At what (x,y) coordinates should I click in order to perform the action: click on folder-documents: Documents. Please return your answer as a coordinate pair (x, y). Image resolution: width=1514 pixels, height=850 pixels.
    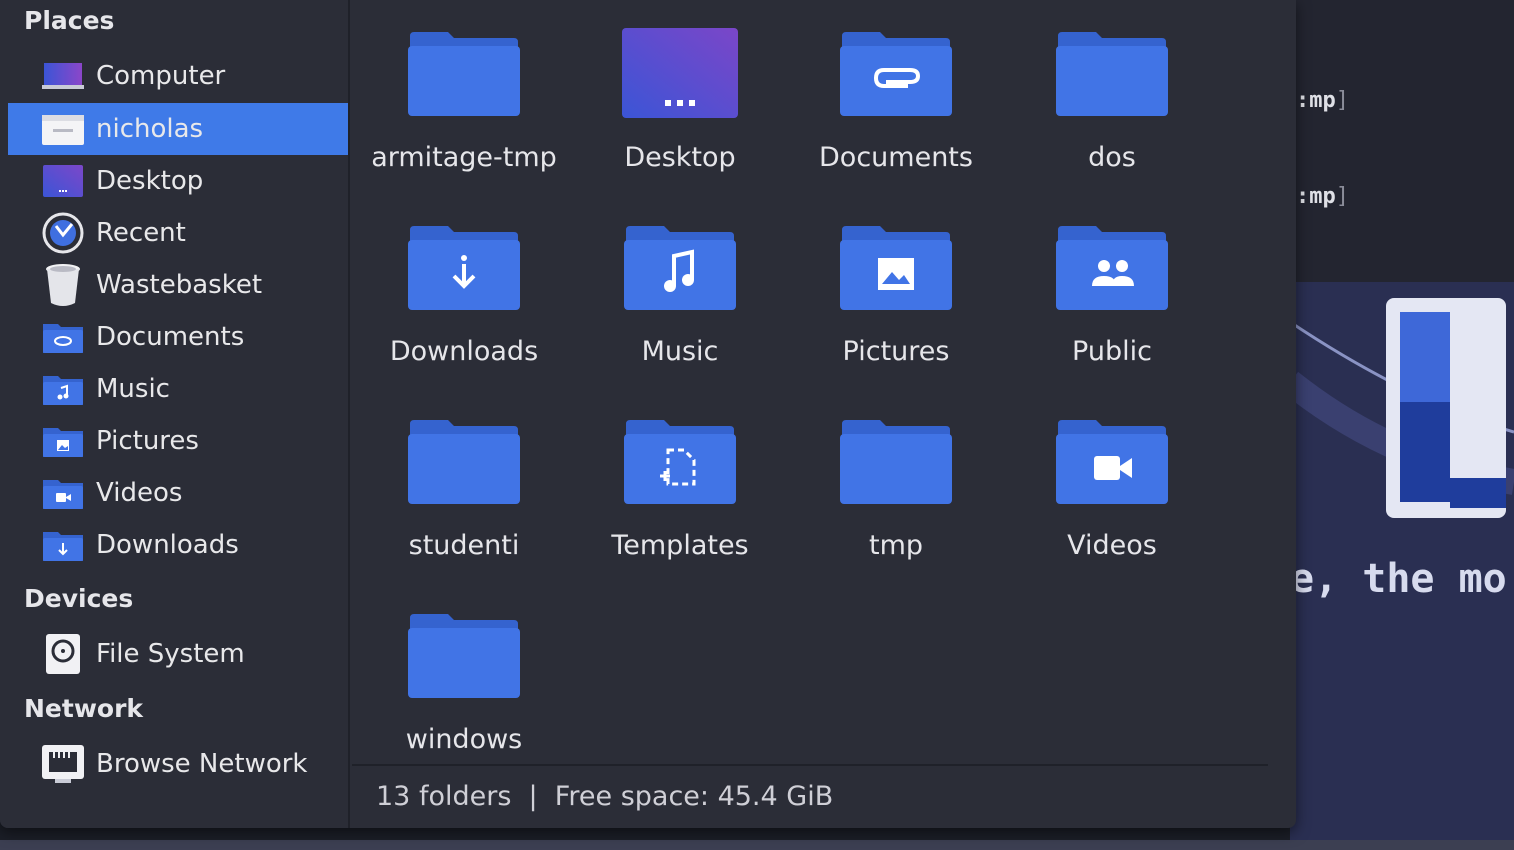
    Looking at the image, I should click on (896, 95).